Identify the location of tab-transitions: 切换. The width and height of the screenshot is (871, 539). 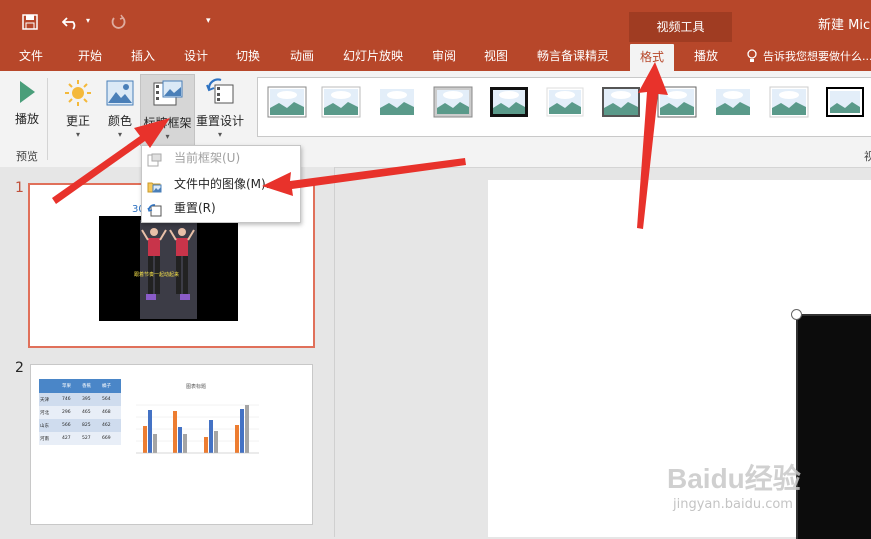
(248, 56).